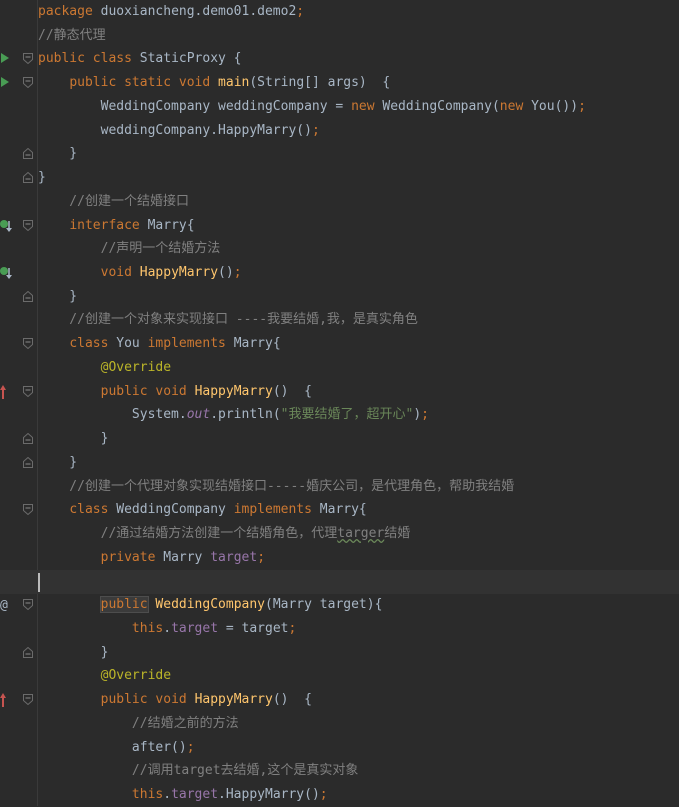  I want to click on code-line: //声明一个结婚方法, so click(339, 249).